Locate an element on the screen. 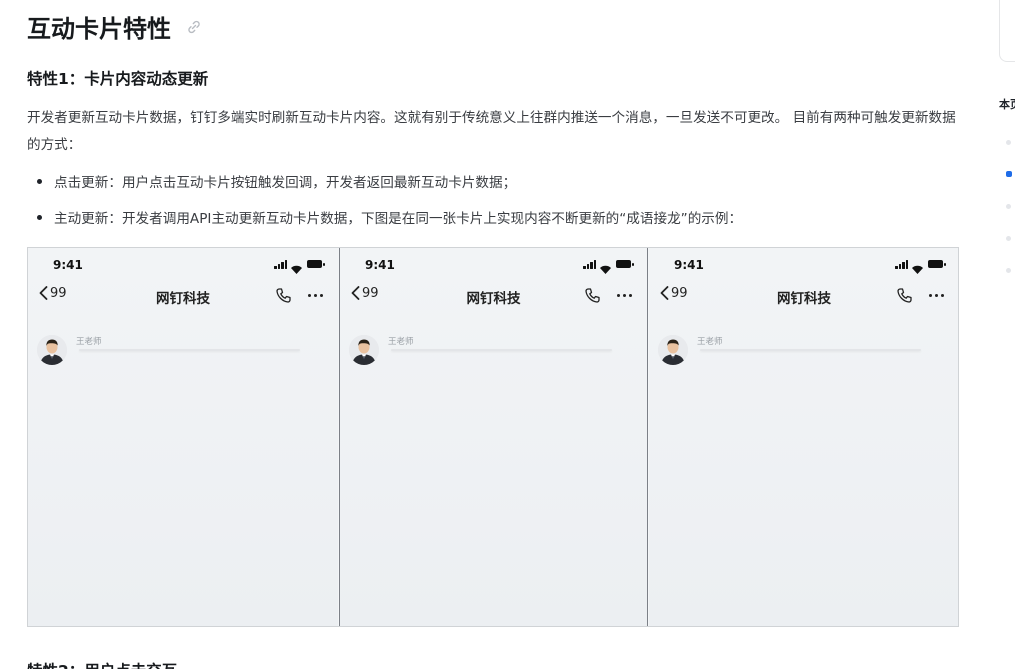  sidebar-panel is located at coordinates (1007, 31).